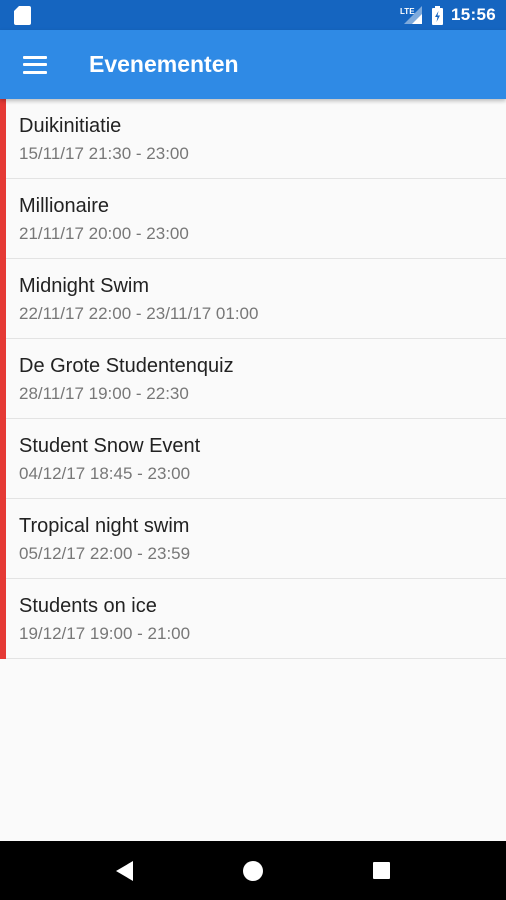 The width and height of the screenshot is (506, 900). I want to click on event-title: Tropical night swim, so click(104, 526).